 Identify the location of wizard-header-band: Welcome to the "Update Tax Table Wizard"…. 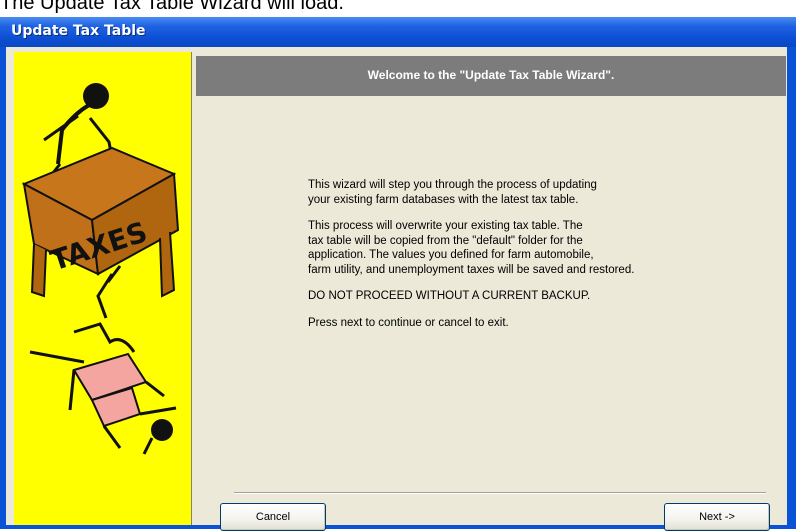
(491, 76).